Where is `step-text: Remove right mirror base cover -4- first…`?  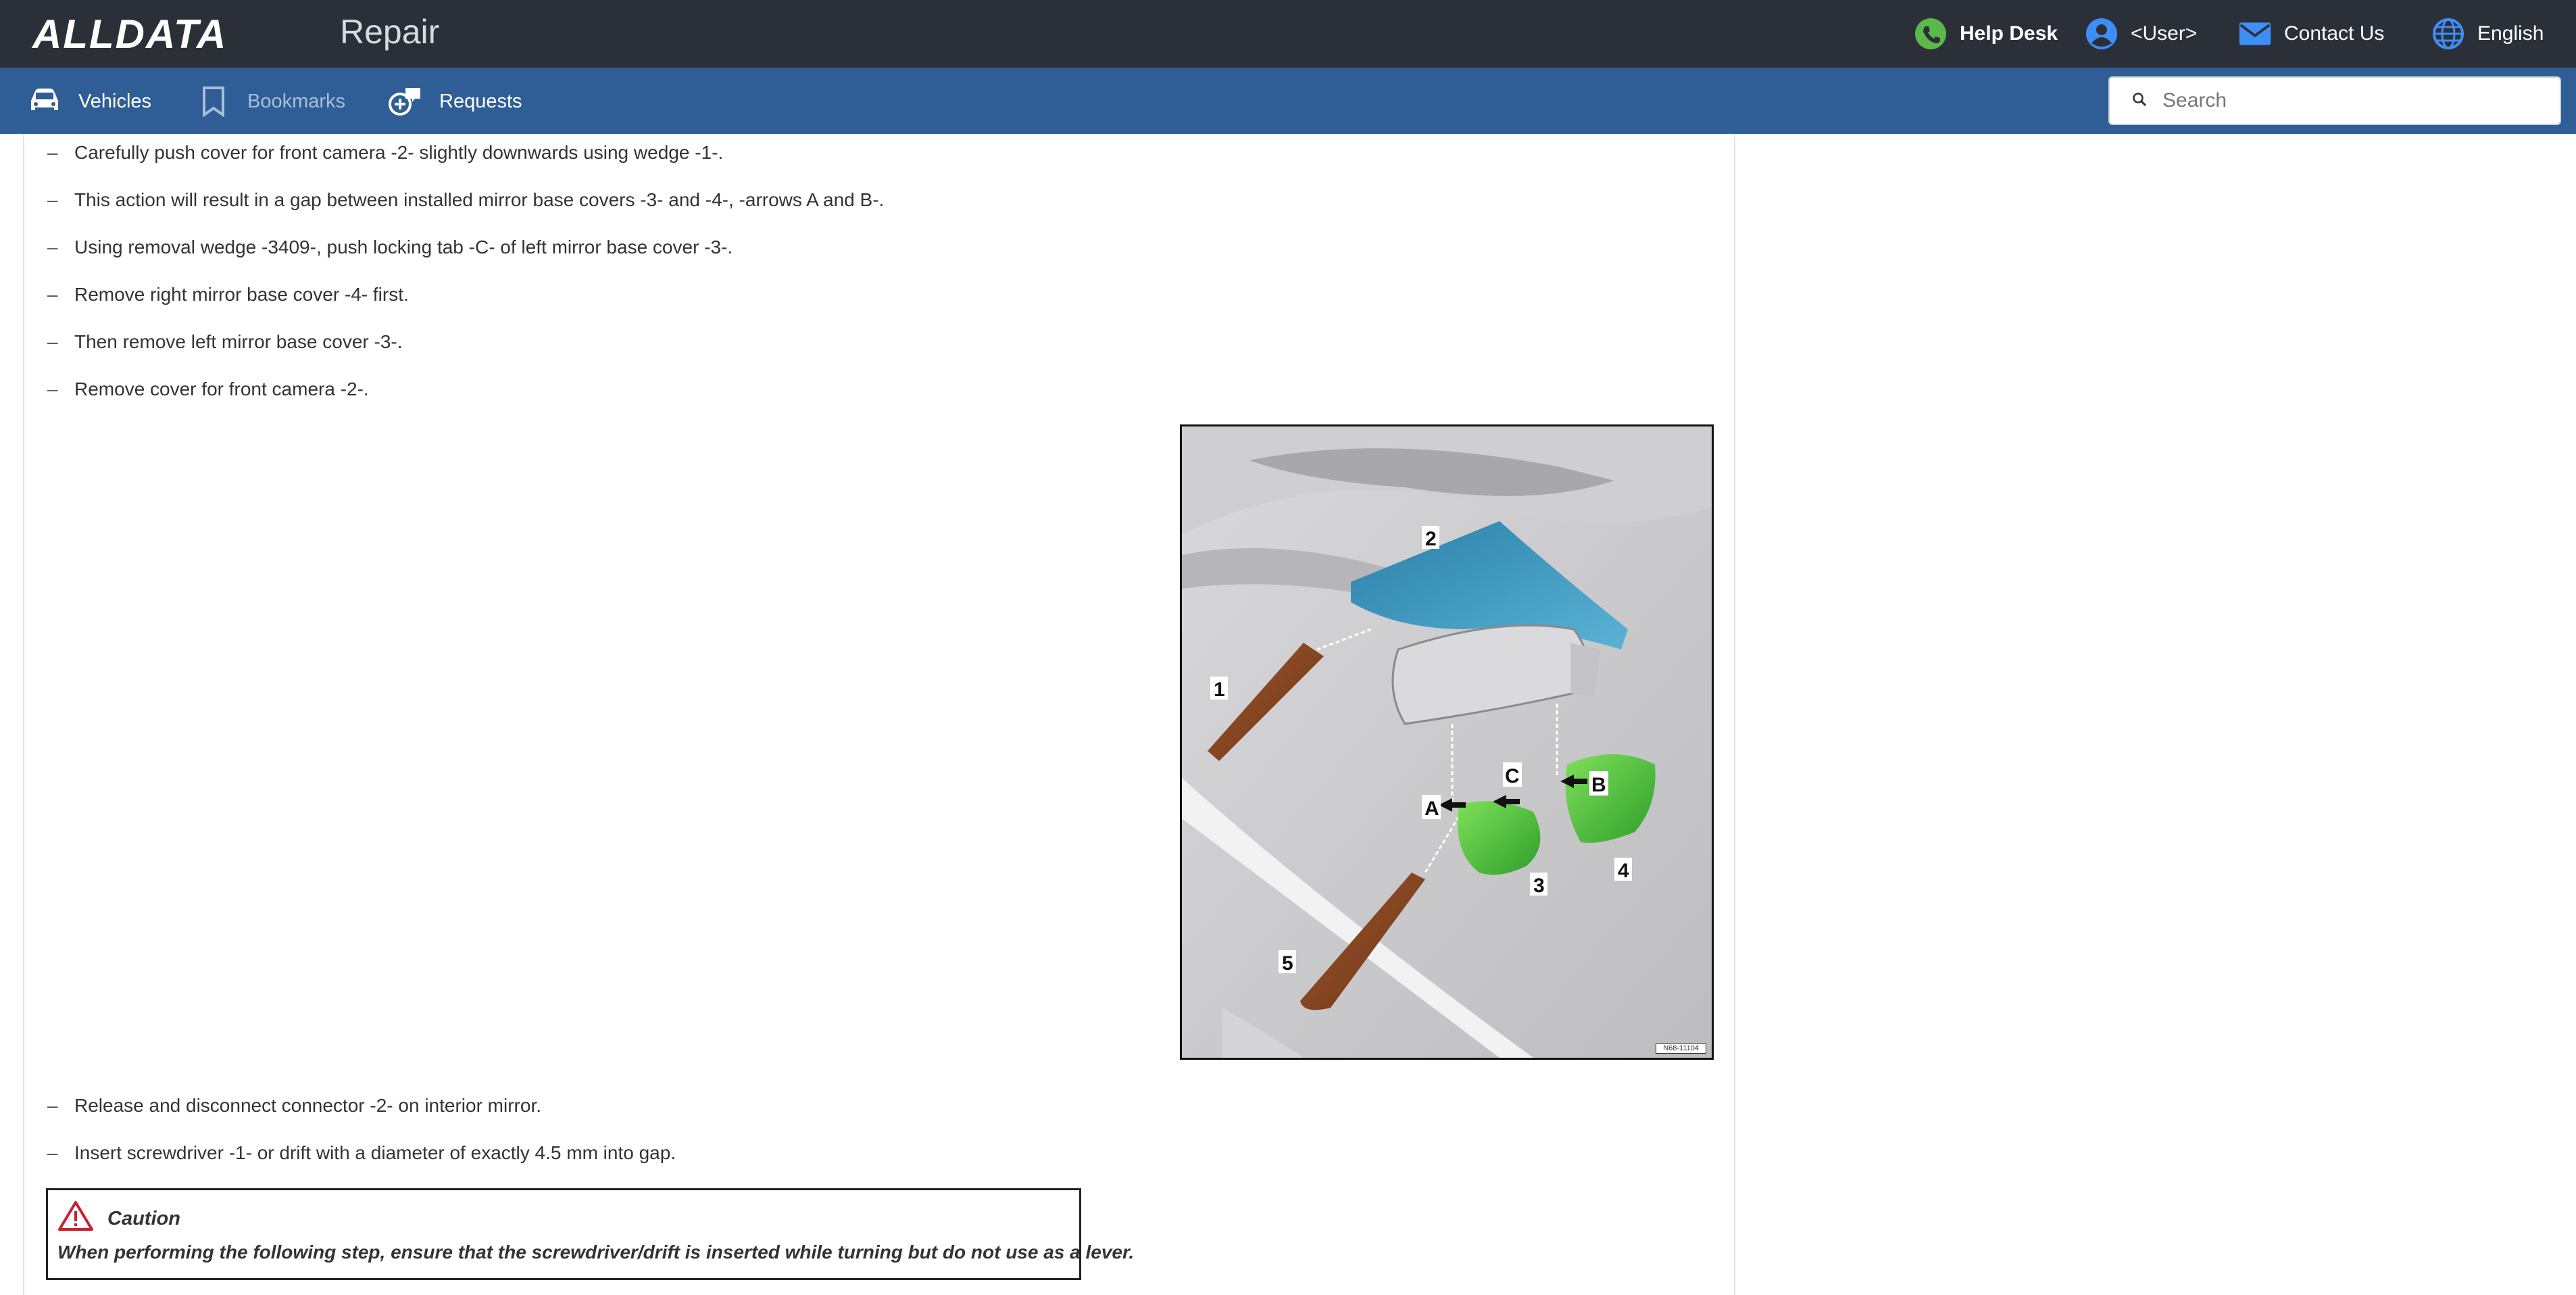 step-text: Remove right mirror base cover -4- first… is located at coordinates (241, 294).